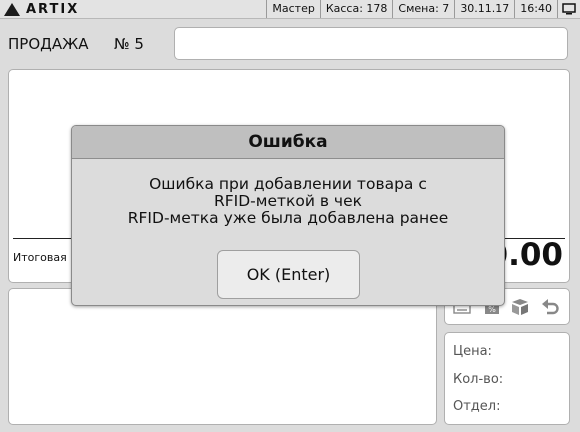 The height and width of the screenshot is (432, 580). I want to click on total-label: Итоговая, so click(40, 257).